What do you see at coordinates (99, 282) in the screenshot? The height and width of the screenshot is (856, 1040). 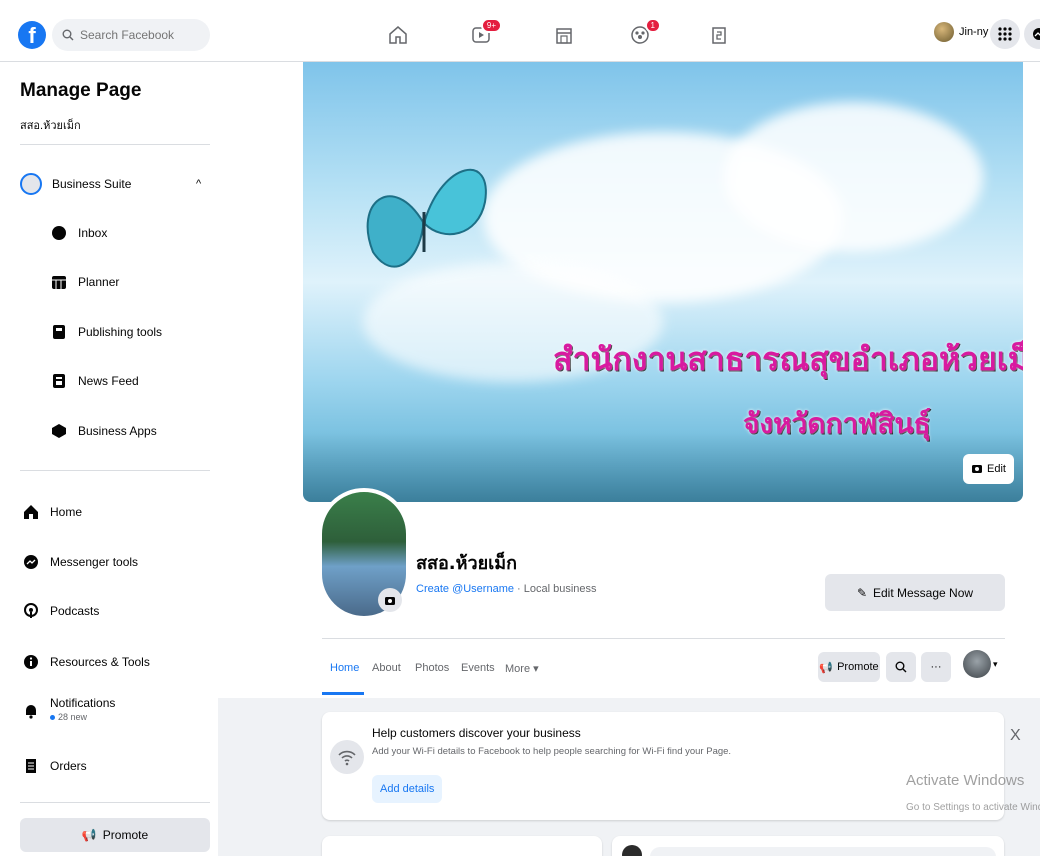 I see `sidebar-item-label: Planner` at bounding box center [99, 282].